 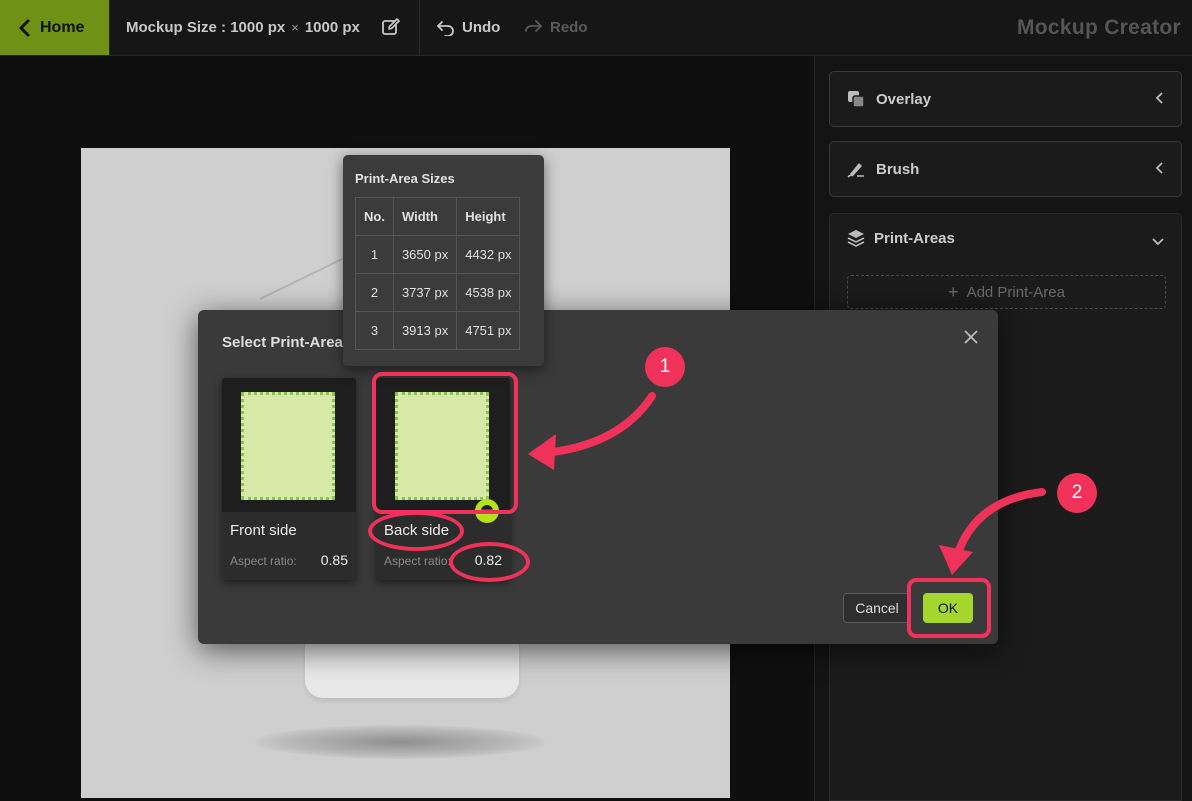 I want to click on step-badge-1: 1, so click(x=665, y=367).